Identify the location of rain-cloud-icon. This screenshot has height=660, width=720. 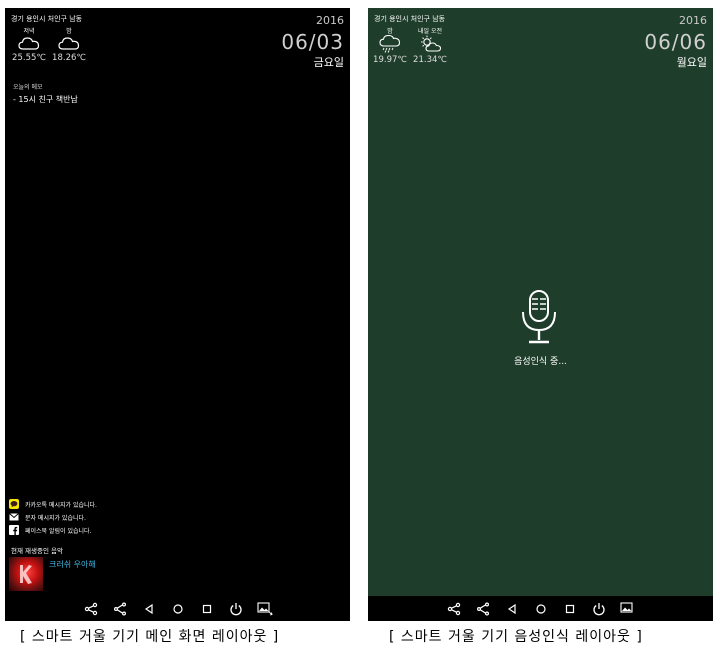
(390, 44).